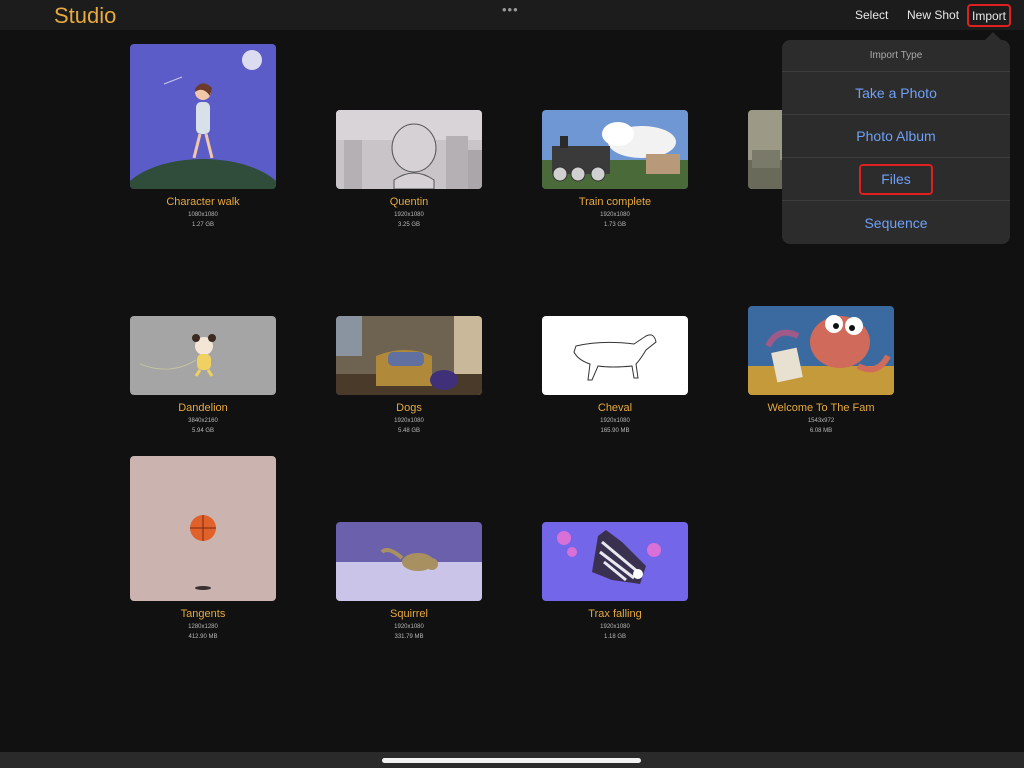  What do you see at coordinates (614, 637) in the screenshot?
I see `project-size: 1.18 GB` at bounding box center [614, 637].